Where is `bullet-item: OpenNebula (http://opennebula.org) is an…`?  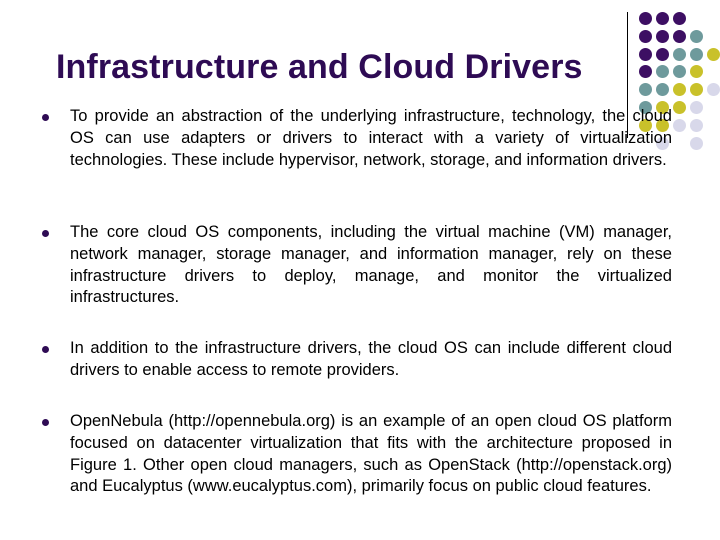 bullet-item: OpenNebula (http://opennebula.org) is an… is located at coordinates (357, 454).